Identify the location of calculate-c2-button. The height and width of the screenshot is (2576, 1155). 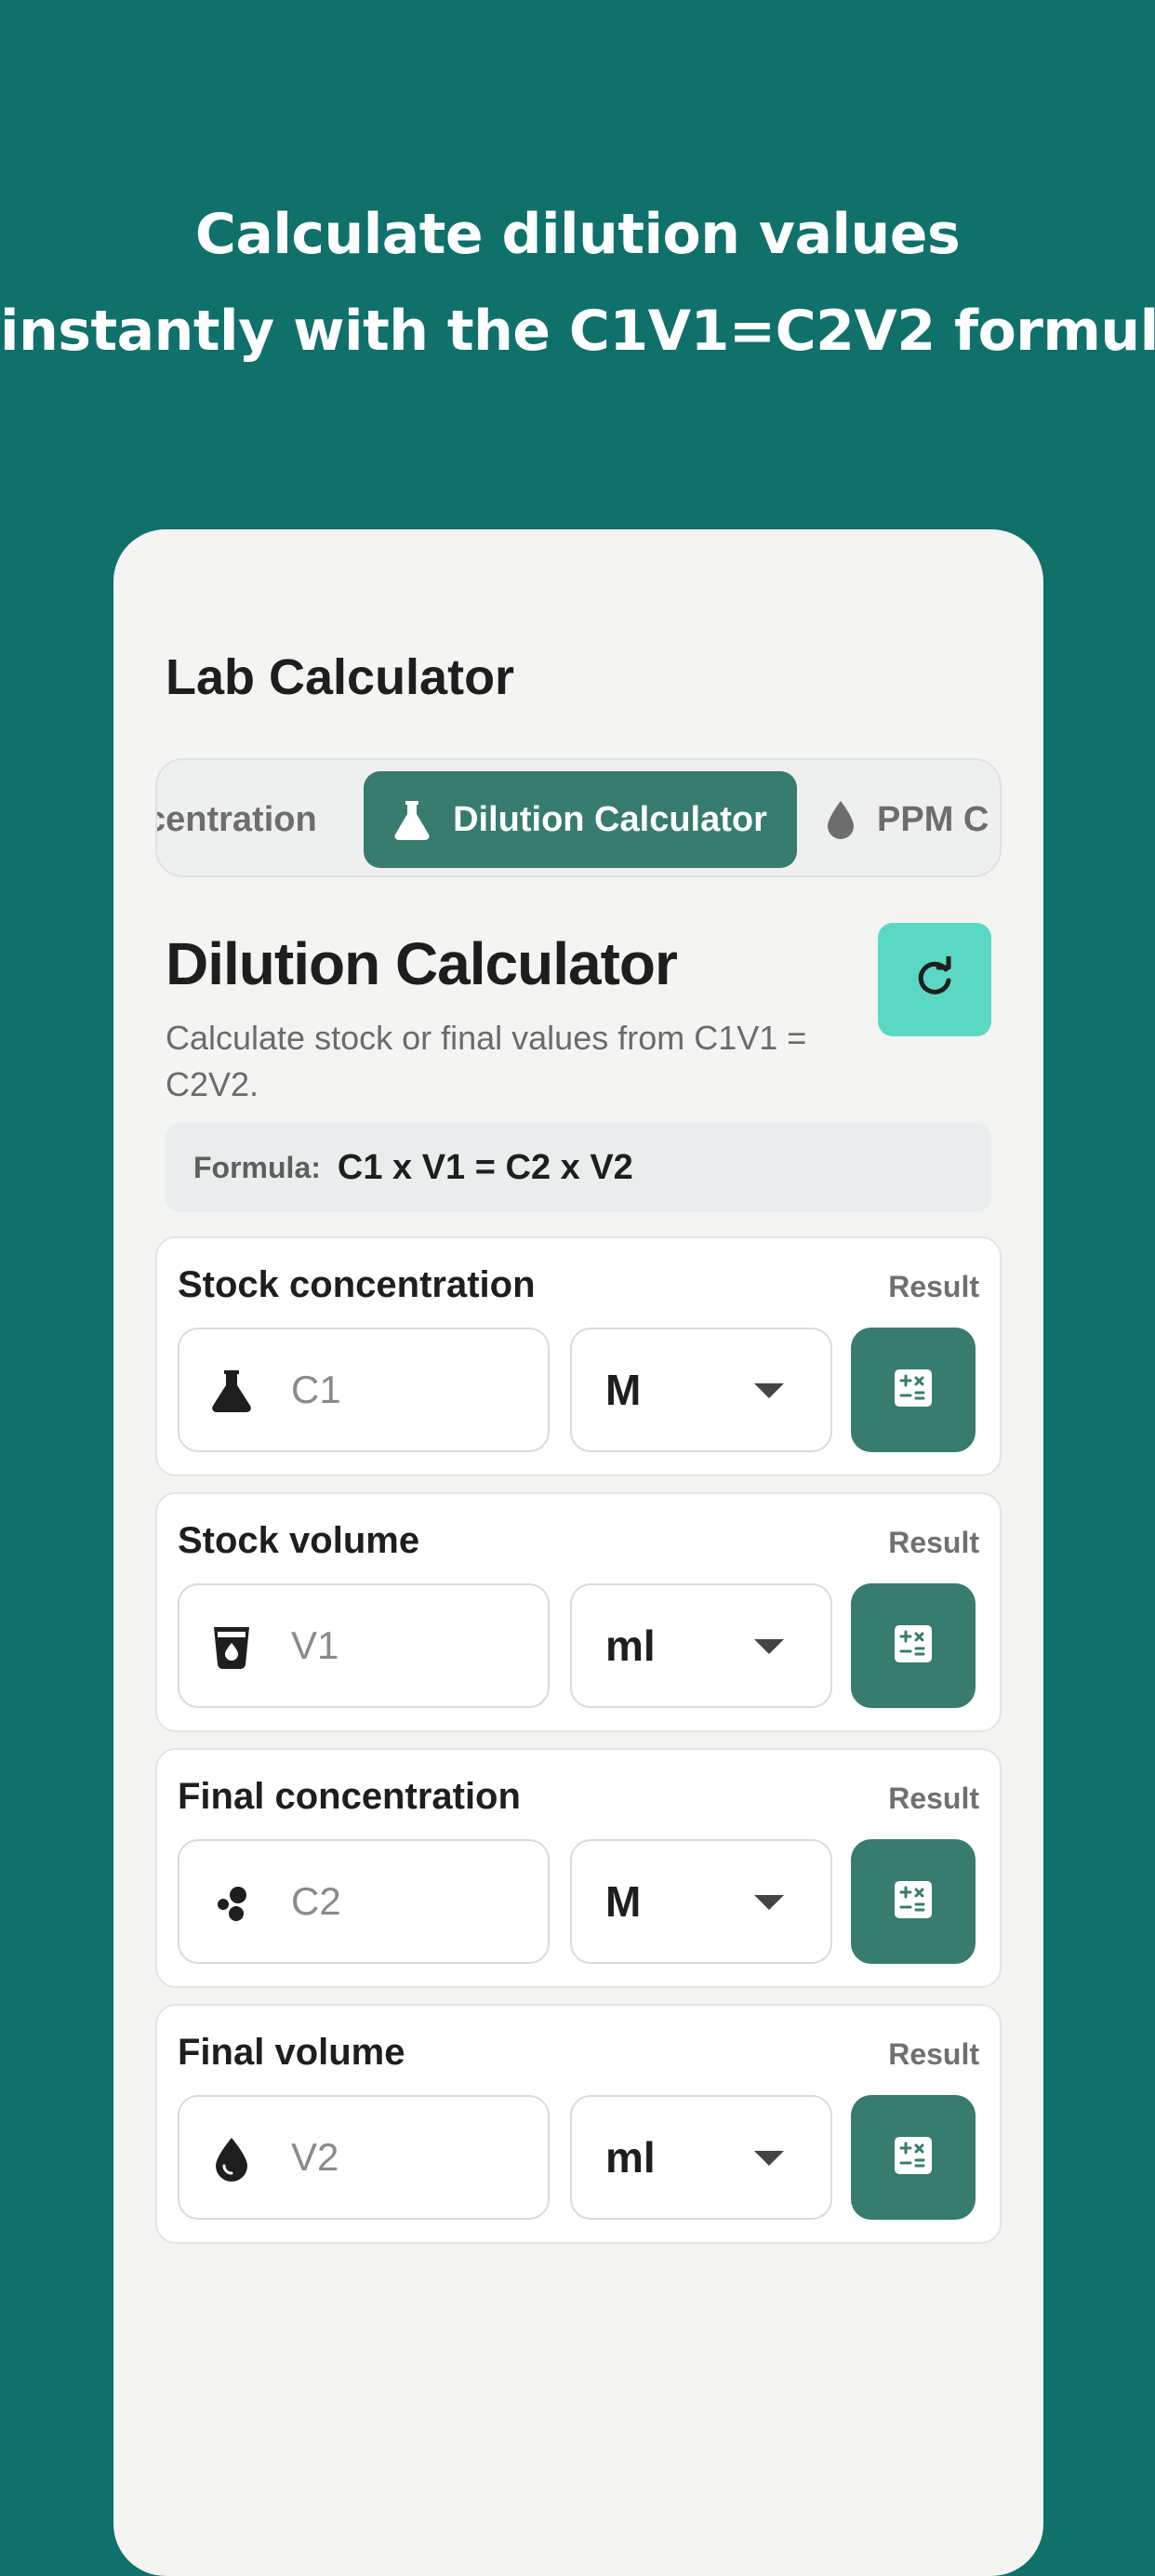
(913, 1901).